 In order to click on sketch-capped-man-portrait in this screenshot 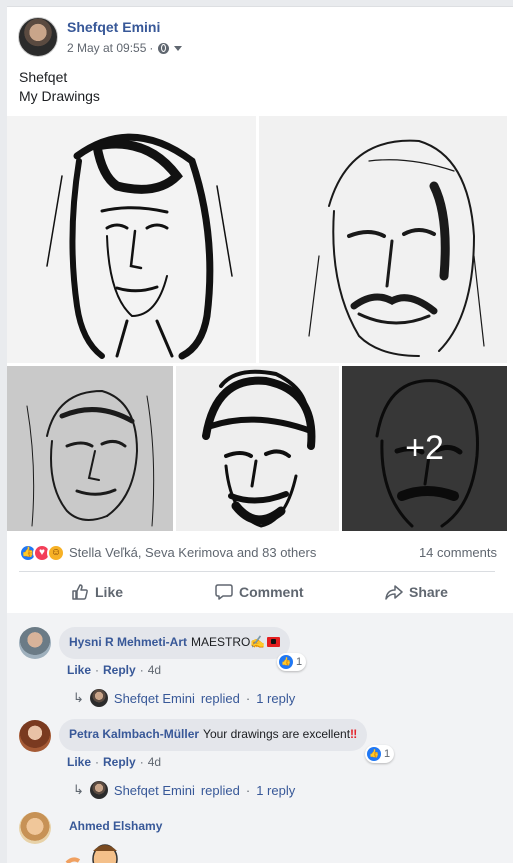, I will do `click(259, 448)`.